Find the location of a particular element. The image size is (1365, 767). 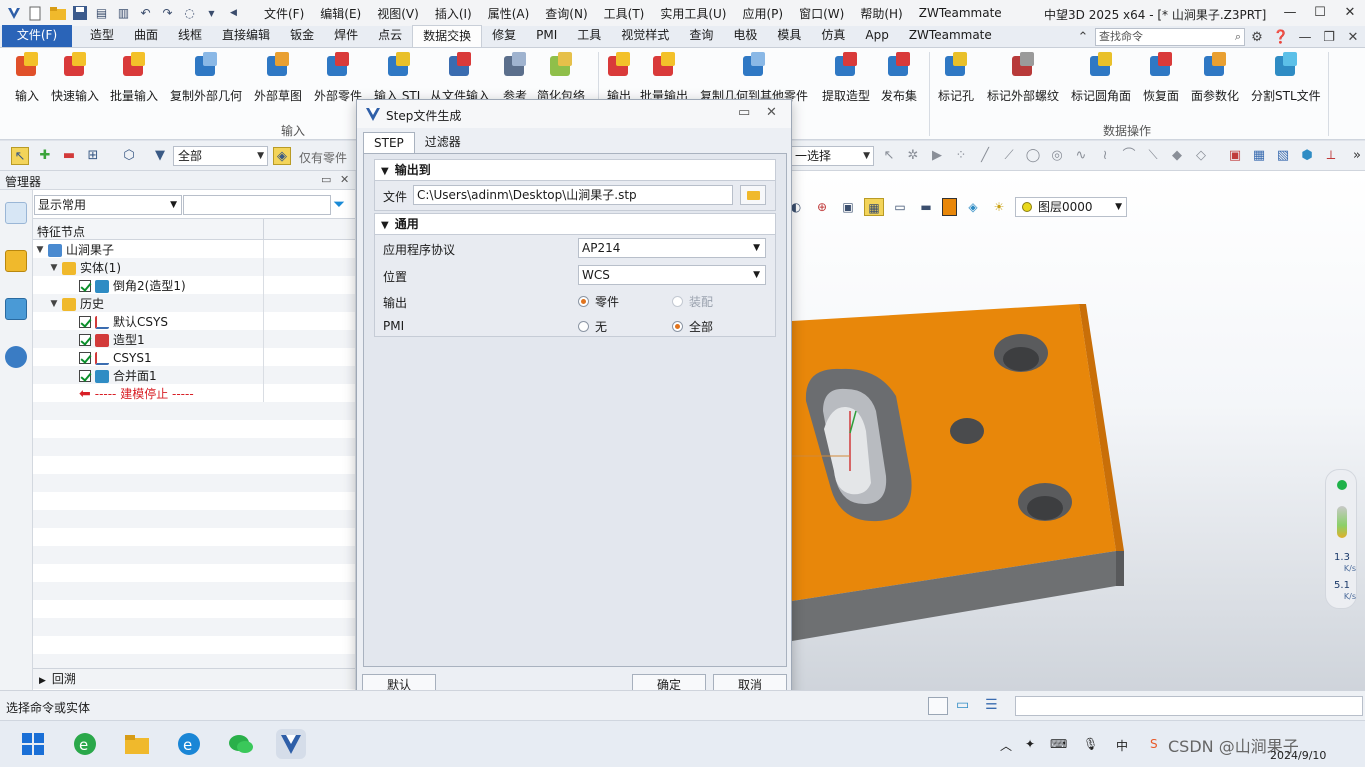

menu-window: 窗口(W) is located at coordinates (821, 13).